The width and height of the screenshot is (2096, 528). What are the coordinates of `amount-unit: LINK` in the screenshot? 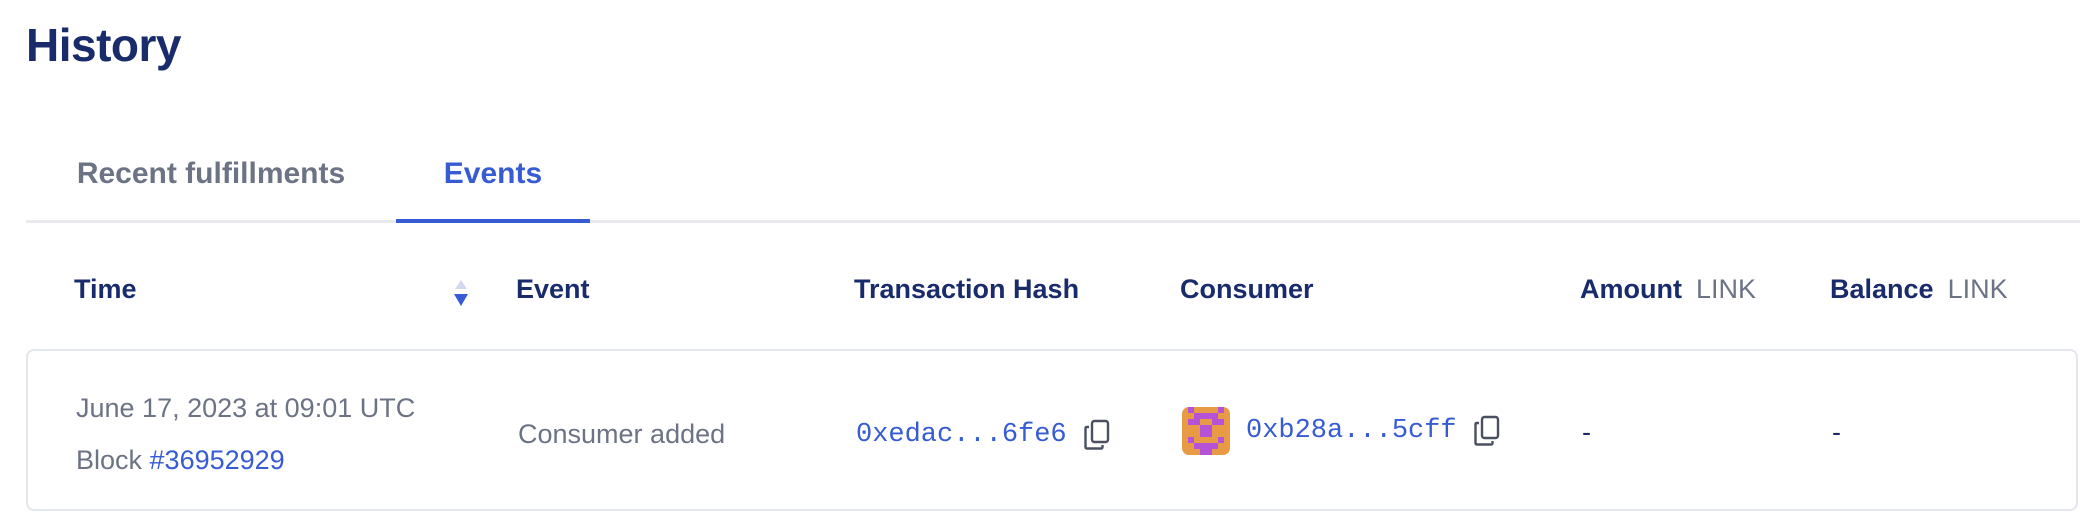 It's located at (1726, 289).